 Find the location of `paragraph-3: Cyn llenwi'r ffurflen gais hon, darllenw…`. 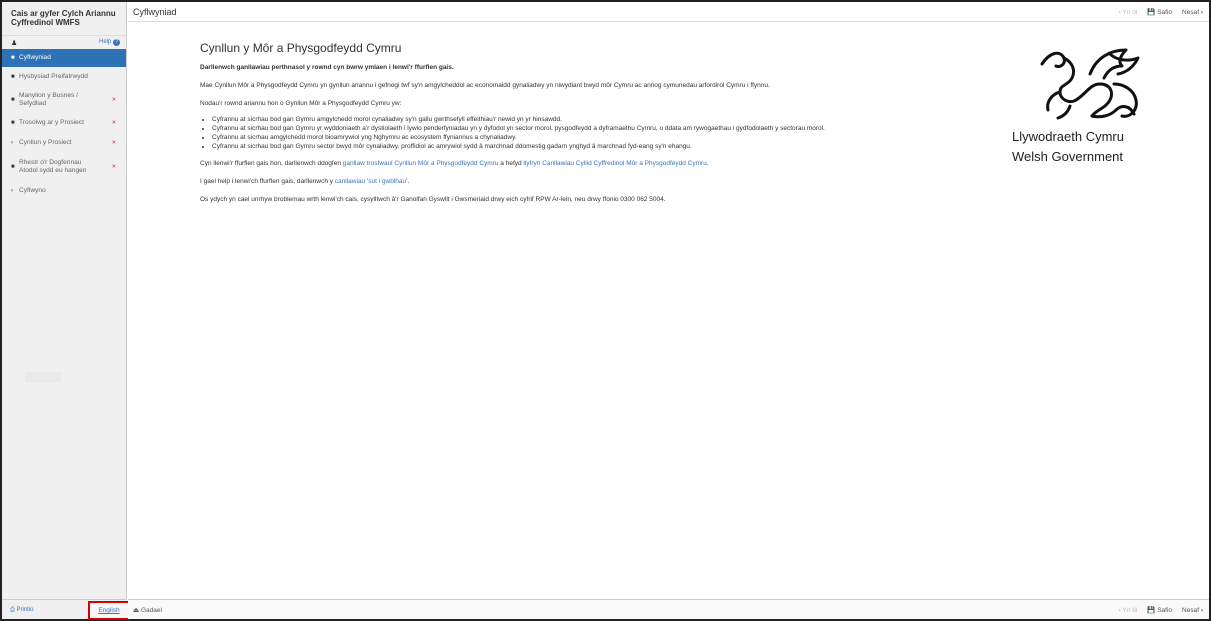

paragraph-3: Cyn llenwi'r ffurflen gais hon, darllenw… is located at coordinates (590, 163).